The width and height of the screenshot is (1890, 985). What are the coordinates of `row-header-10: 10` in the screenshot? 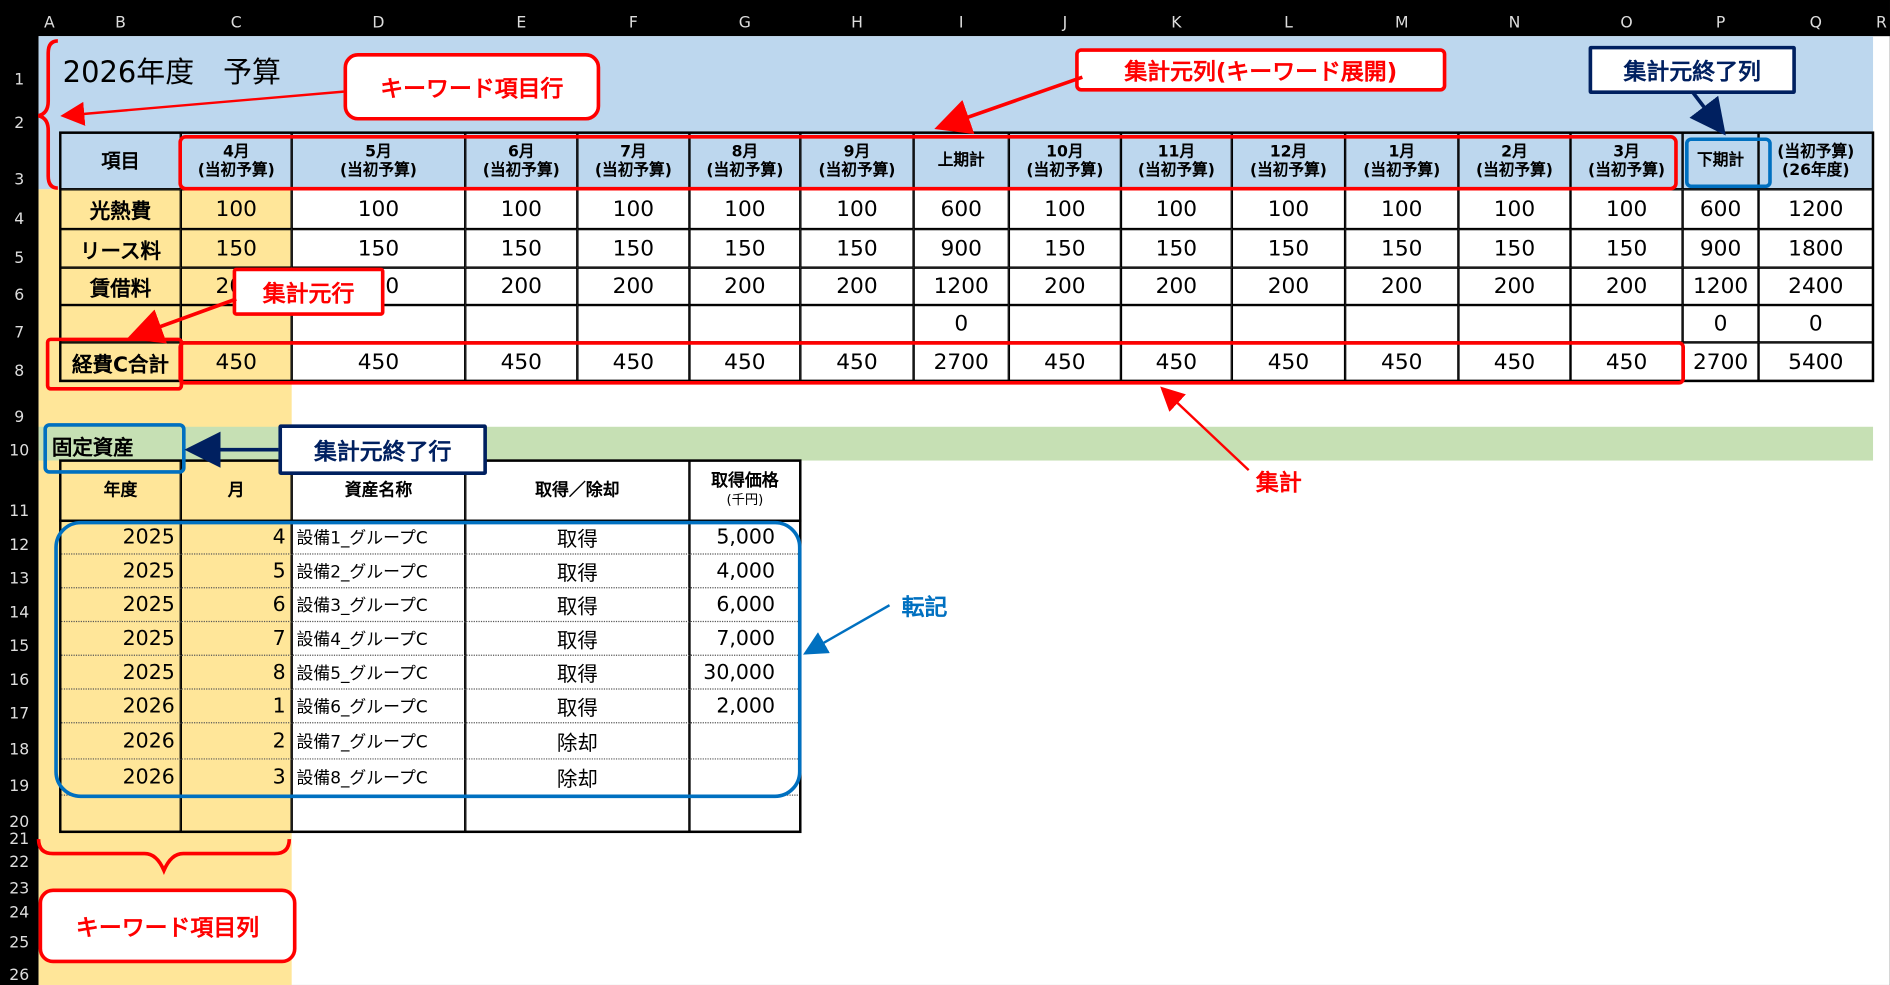 It's located at (19, 443).